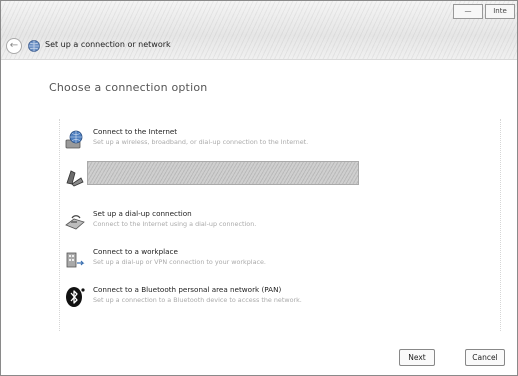 The height and width of the screenshot is (376, 518). I want to click on modem-icon, so click(75, 222).